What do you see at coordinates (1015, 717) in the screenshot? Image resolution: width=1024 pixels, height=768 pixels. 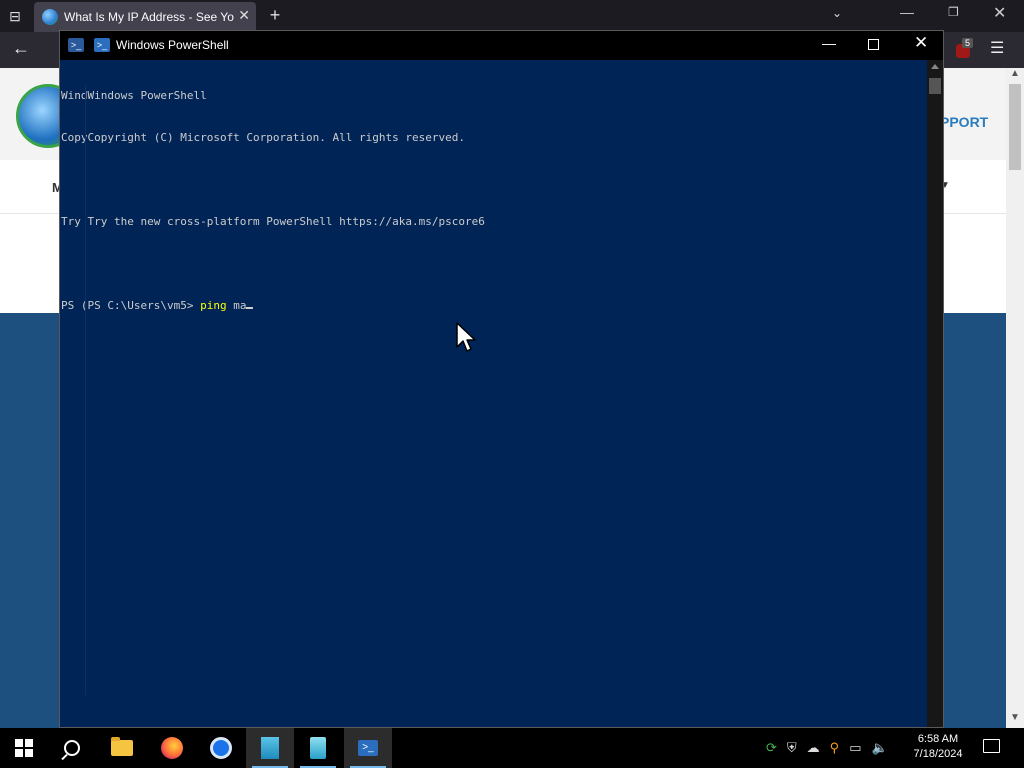 I see `scroll-down-arrow-icon: ▼` at bounding box center [1015, 717].